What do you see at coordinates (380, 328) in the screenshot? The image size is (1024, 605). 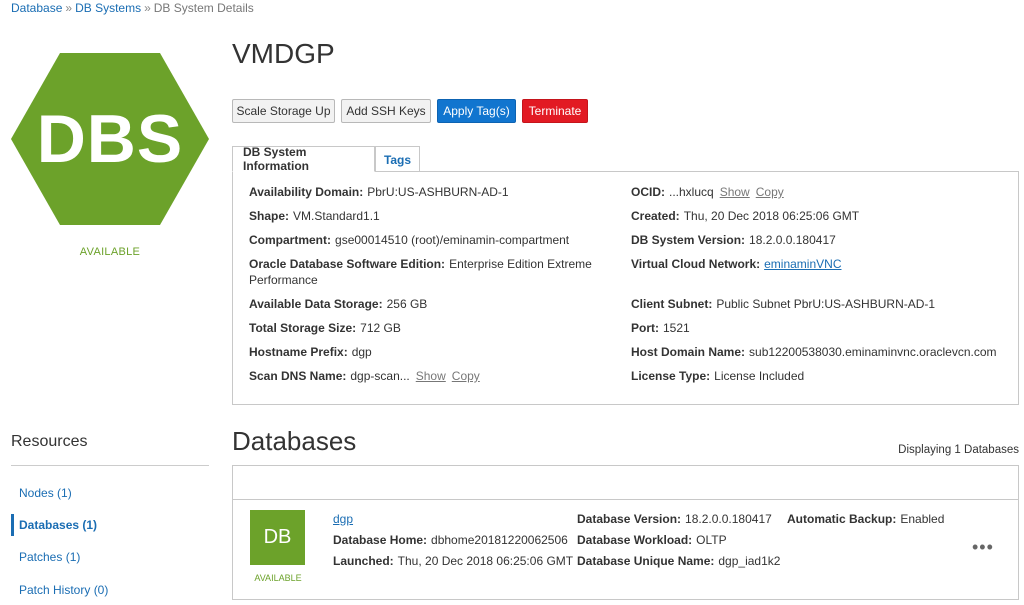 I see `total-storage-size-value: 712 GB` at bounding box center [380, 328].